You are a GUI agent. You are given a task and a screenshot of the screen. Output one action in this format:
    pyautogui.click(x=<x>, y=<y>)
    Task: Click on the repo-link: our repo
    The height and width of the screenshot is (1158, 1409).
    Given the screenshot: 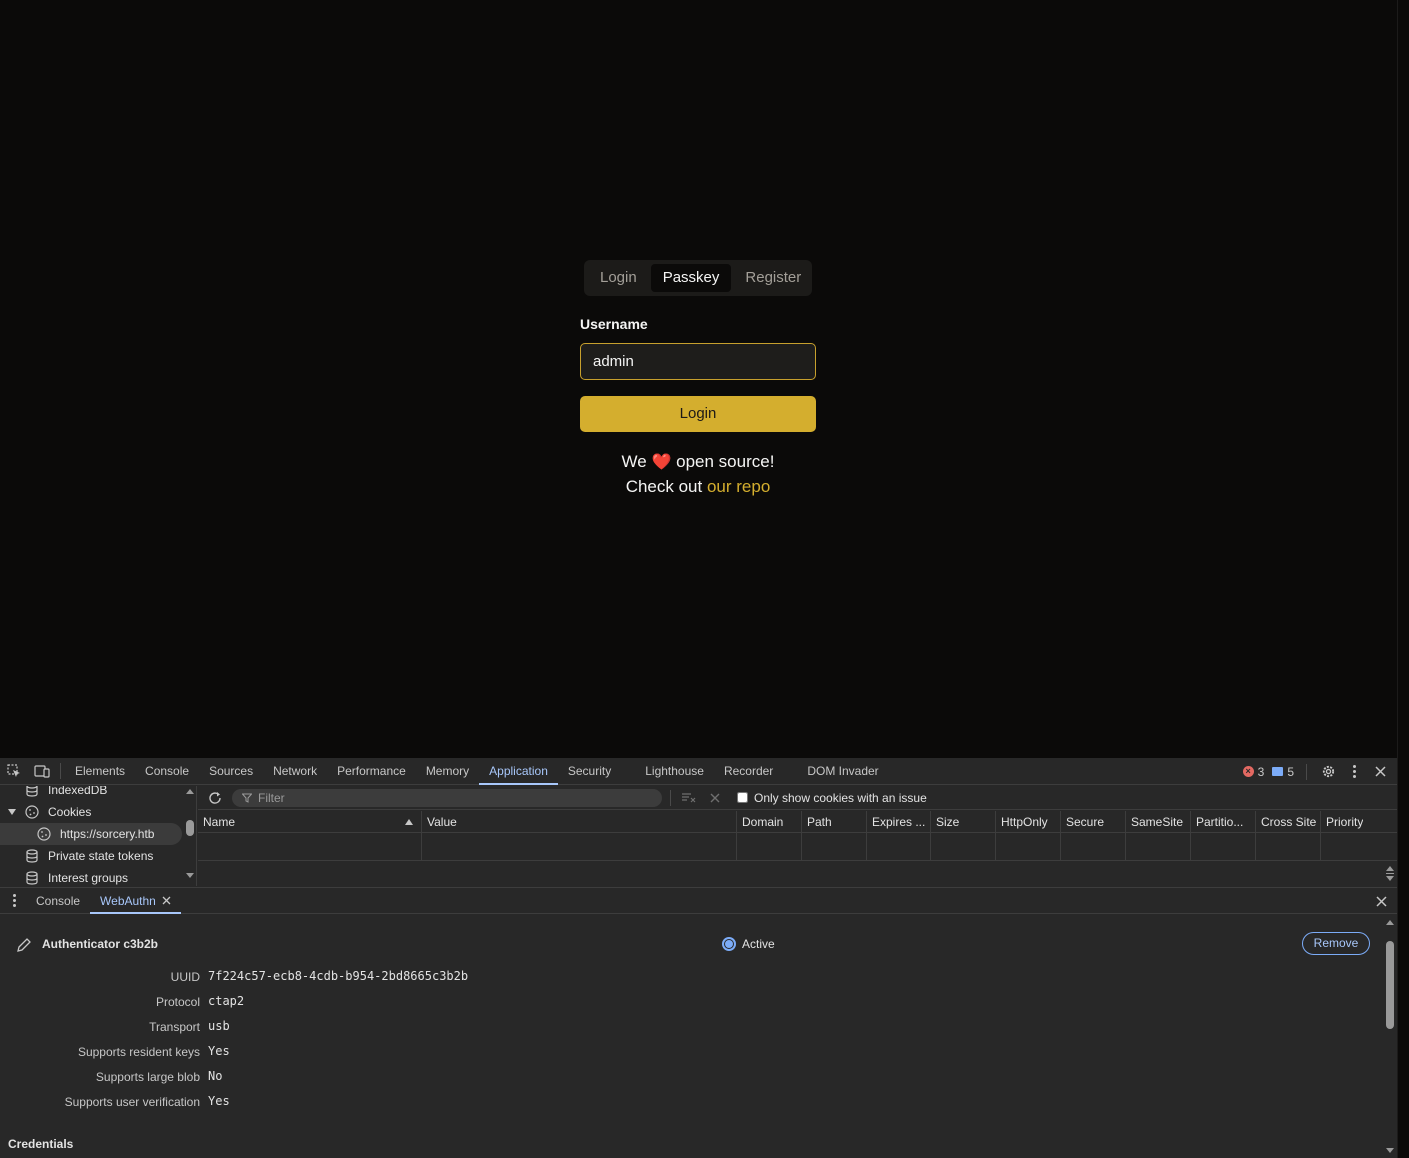 What is the action you would take?
    pyautogui.click(x=738, y=486)
    